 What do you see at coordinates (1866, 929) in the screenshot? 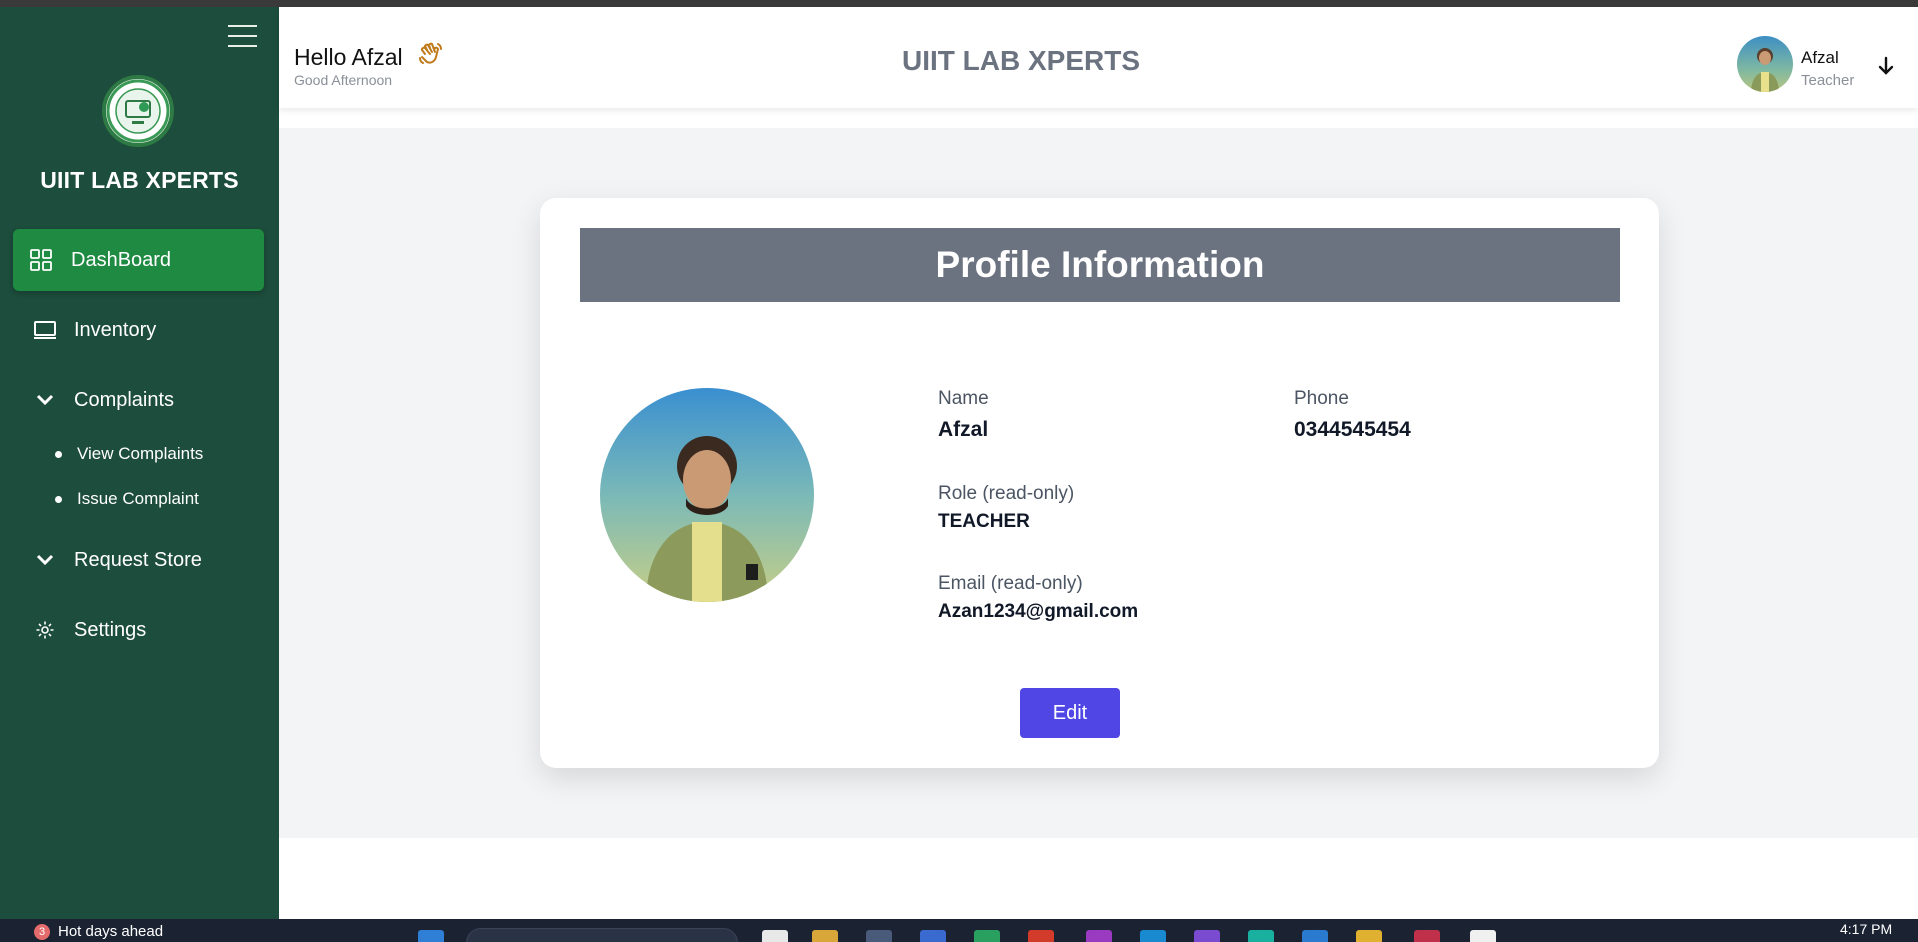
I see `taskbar-clock: 4:17 PM` at bounding box center [1866, 929].